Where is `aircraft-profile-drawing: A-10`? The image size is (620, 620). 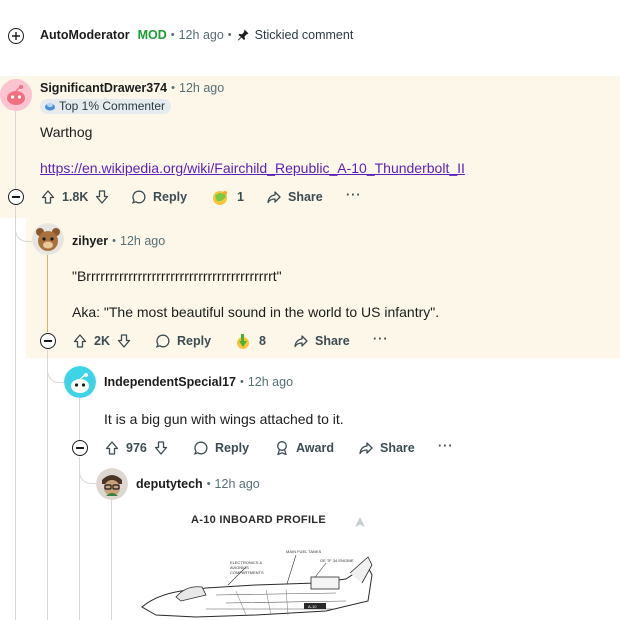 aircraft-profile-drawing: A-10 is located at coordinates (257, 586).